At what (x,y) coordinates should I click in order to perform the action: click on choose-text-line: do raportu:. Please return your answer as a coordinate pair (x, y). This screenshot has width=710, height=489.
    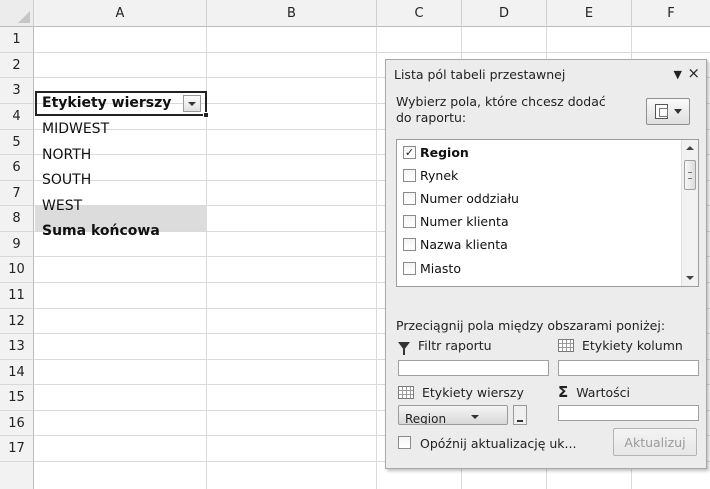
    Looking at the image, I should click on (431, 117).